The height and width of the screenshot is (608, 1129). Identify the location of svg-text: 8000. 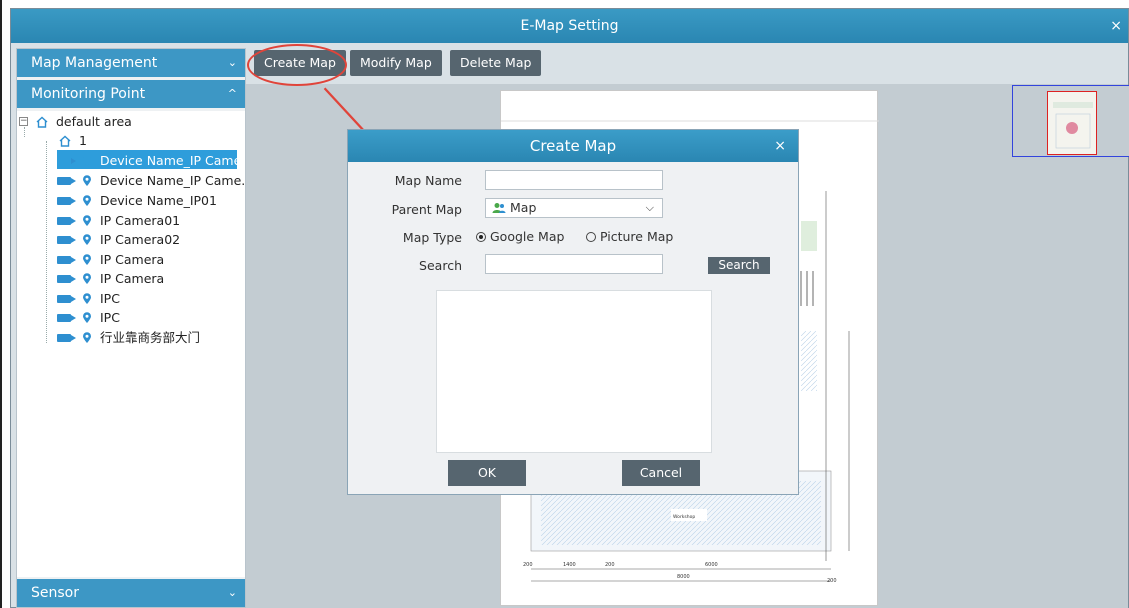
(683, 577).